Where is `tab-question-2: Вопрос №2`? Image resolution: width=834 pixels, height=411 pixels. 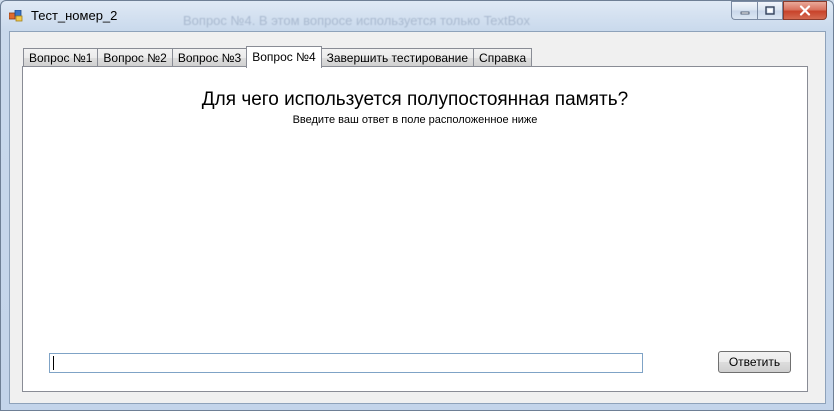
tab-question-2: Вопрос №2 is located at coordinates (135, 57).